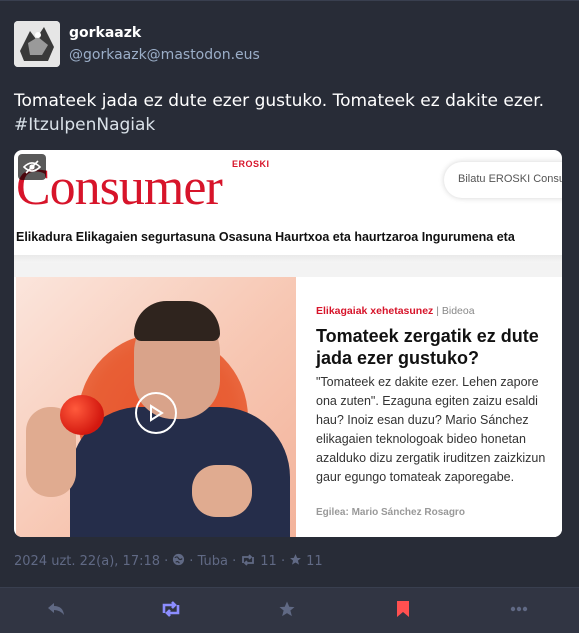  I want to click on reply-button, so click(56, 609).